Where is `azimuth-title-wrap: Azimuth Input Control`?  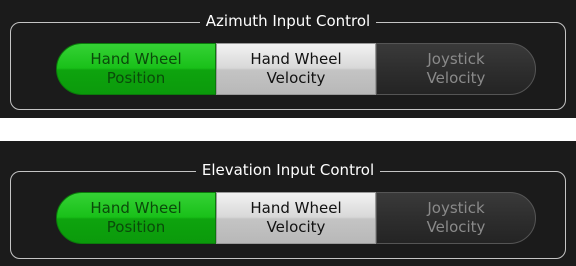 azimuth-title-wrap: Azimuth Input Control is located at coordinates (288, 21).